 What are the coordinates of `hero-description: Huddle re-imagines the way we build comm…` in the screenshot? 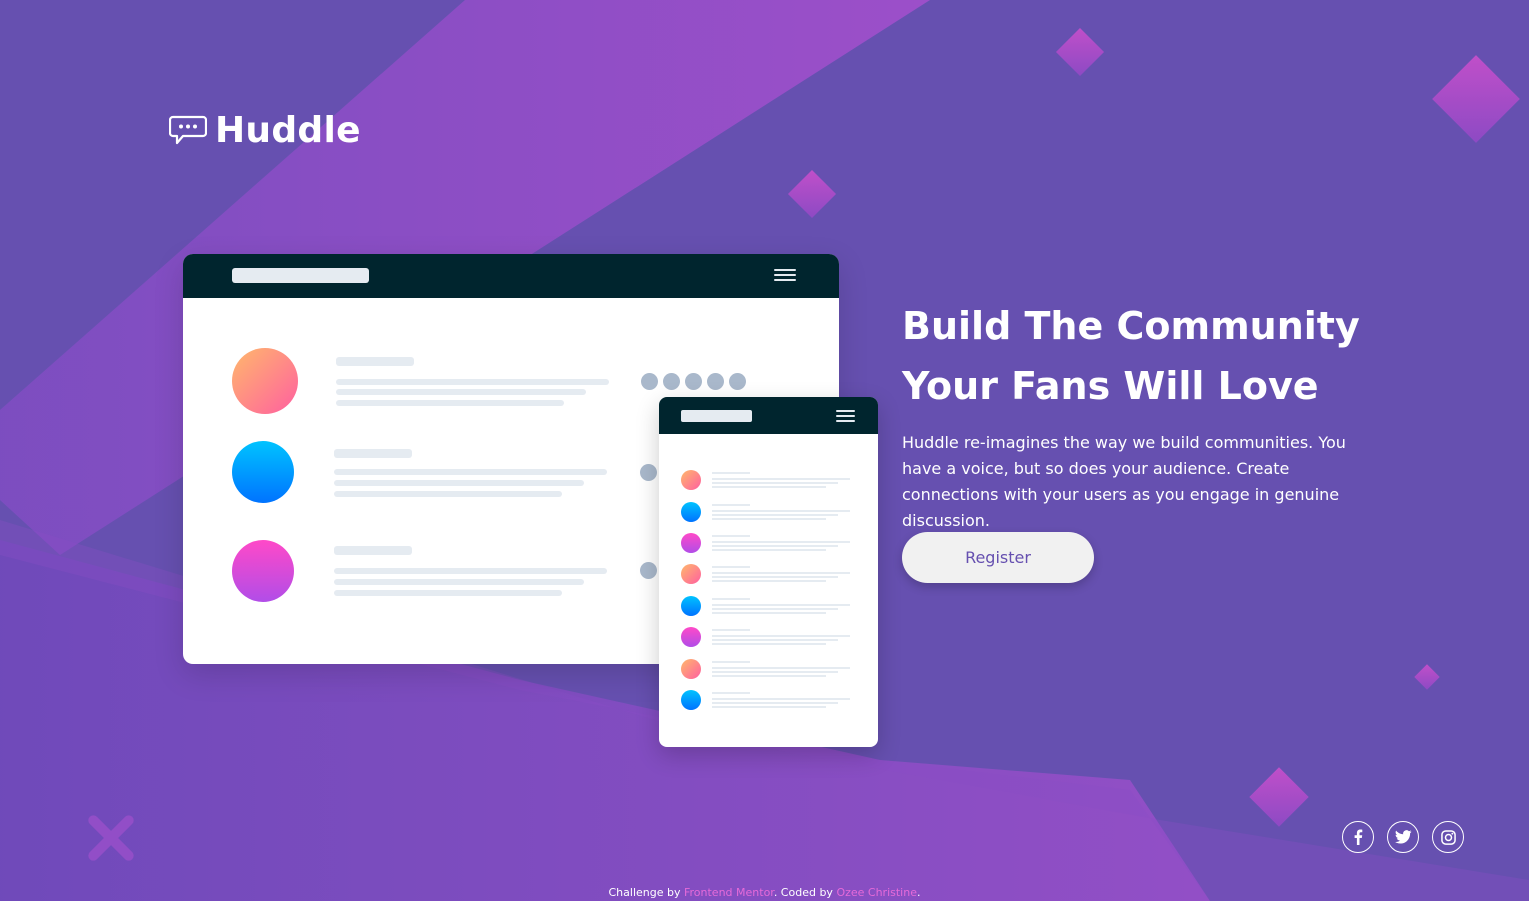 It's located at (1124, 481).